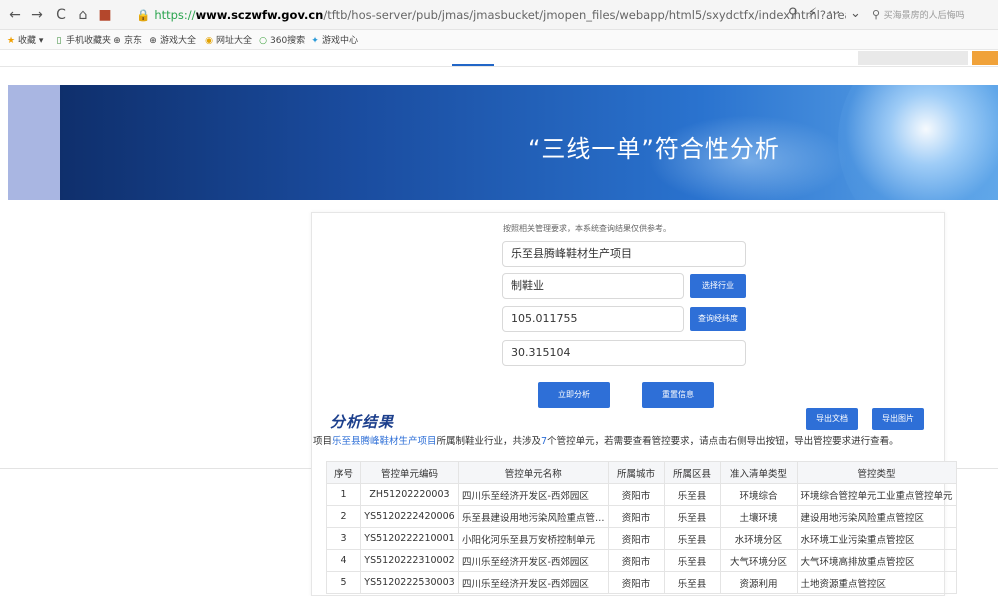 The image size is (998, 596). What do you see at coordinates (758, 516) in the screenshot?
I see `table-cell: 土壤环境` at bounding box center [758, 516].